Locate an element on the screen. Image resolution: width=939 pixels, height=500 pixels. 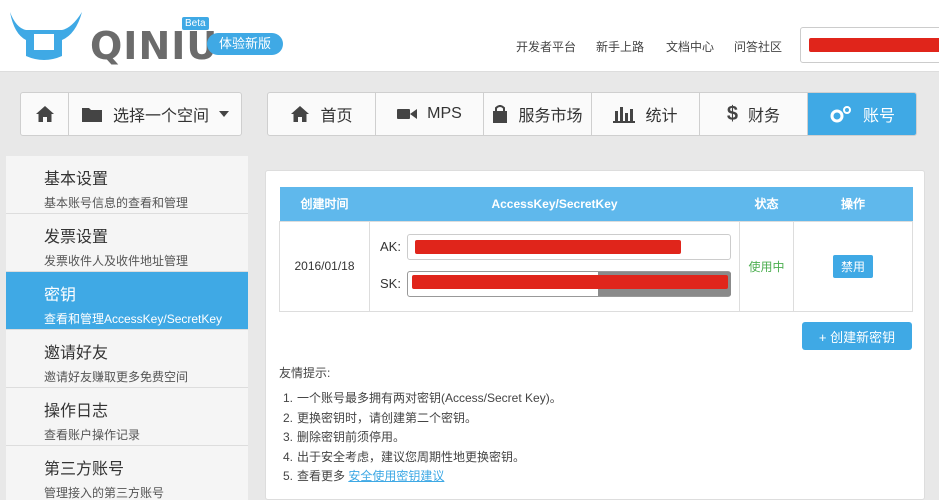
redacted-access-key is located at coordinates (547, 246).